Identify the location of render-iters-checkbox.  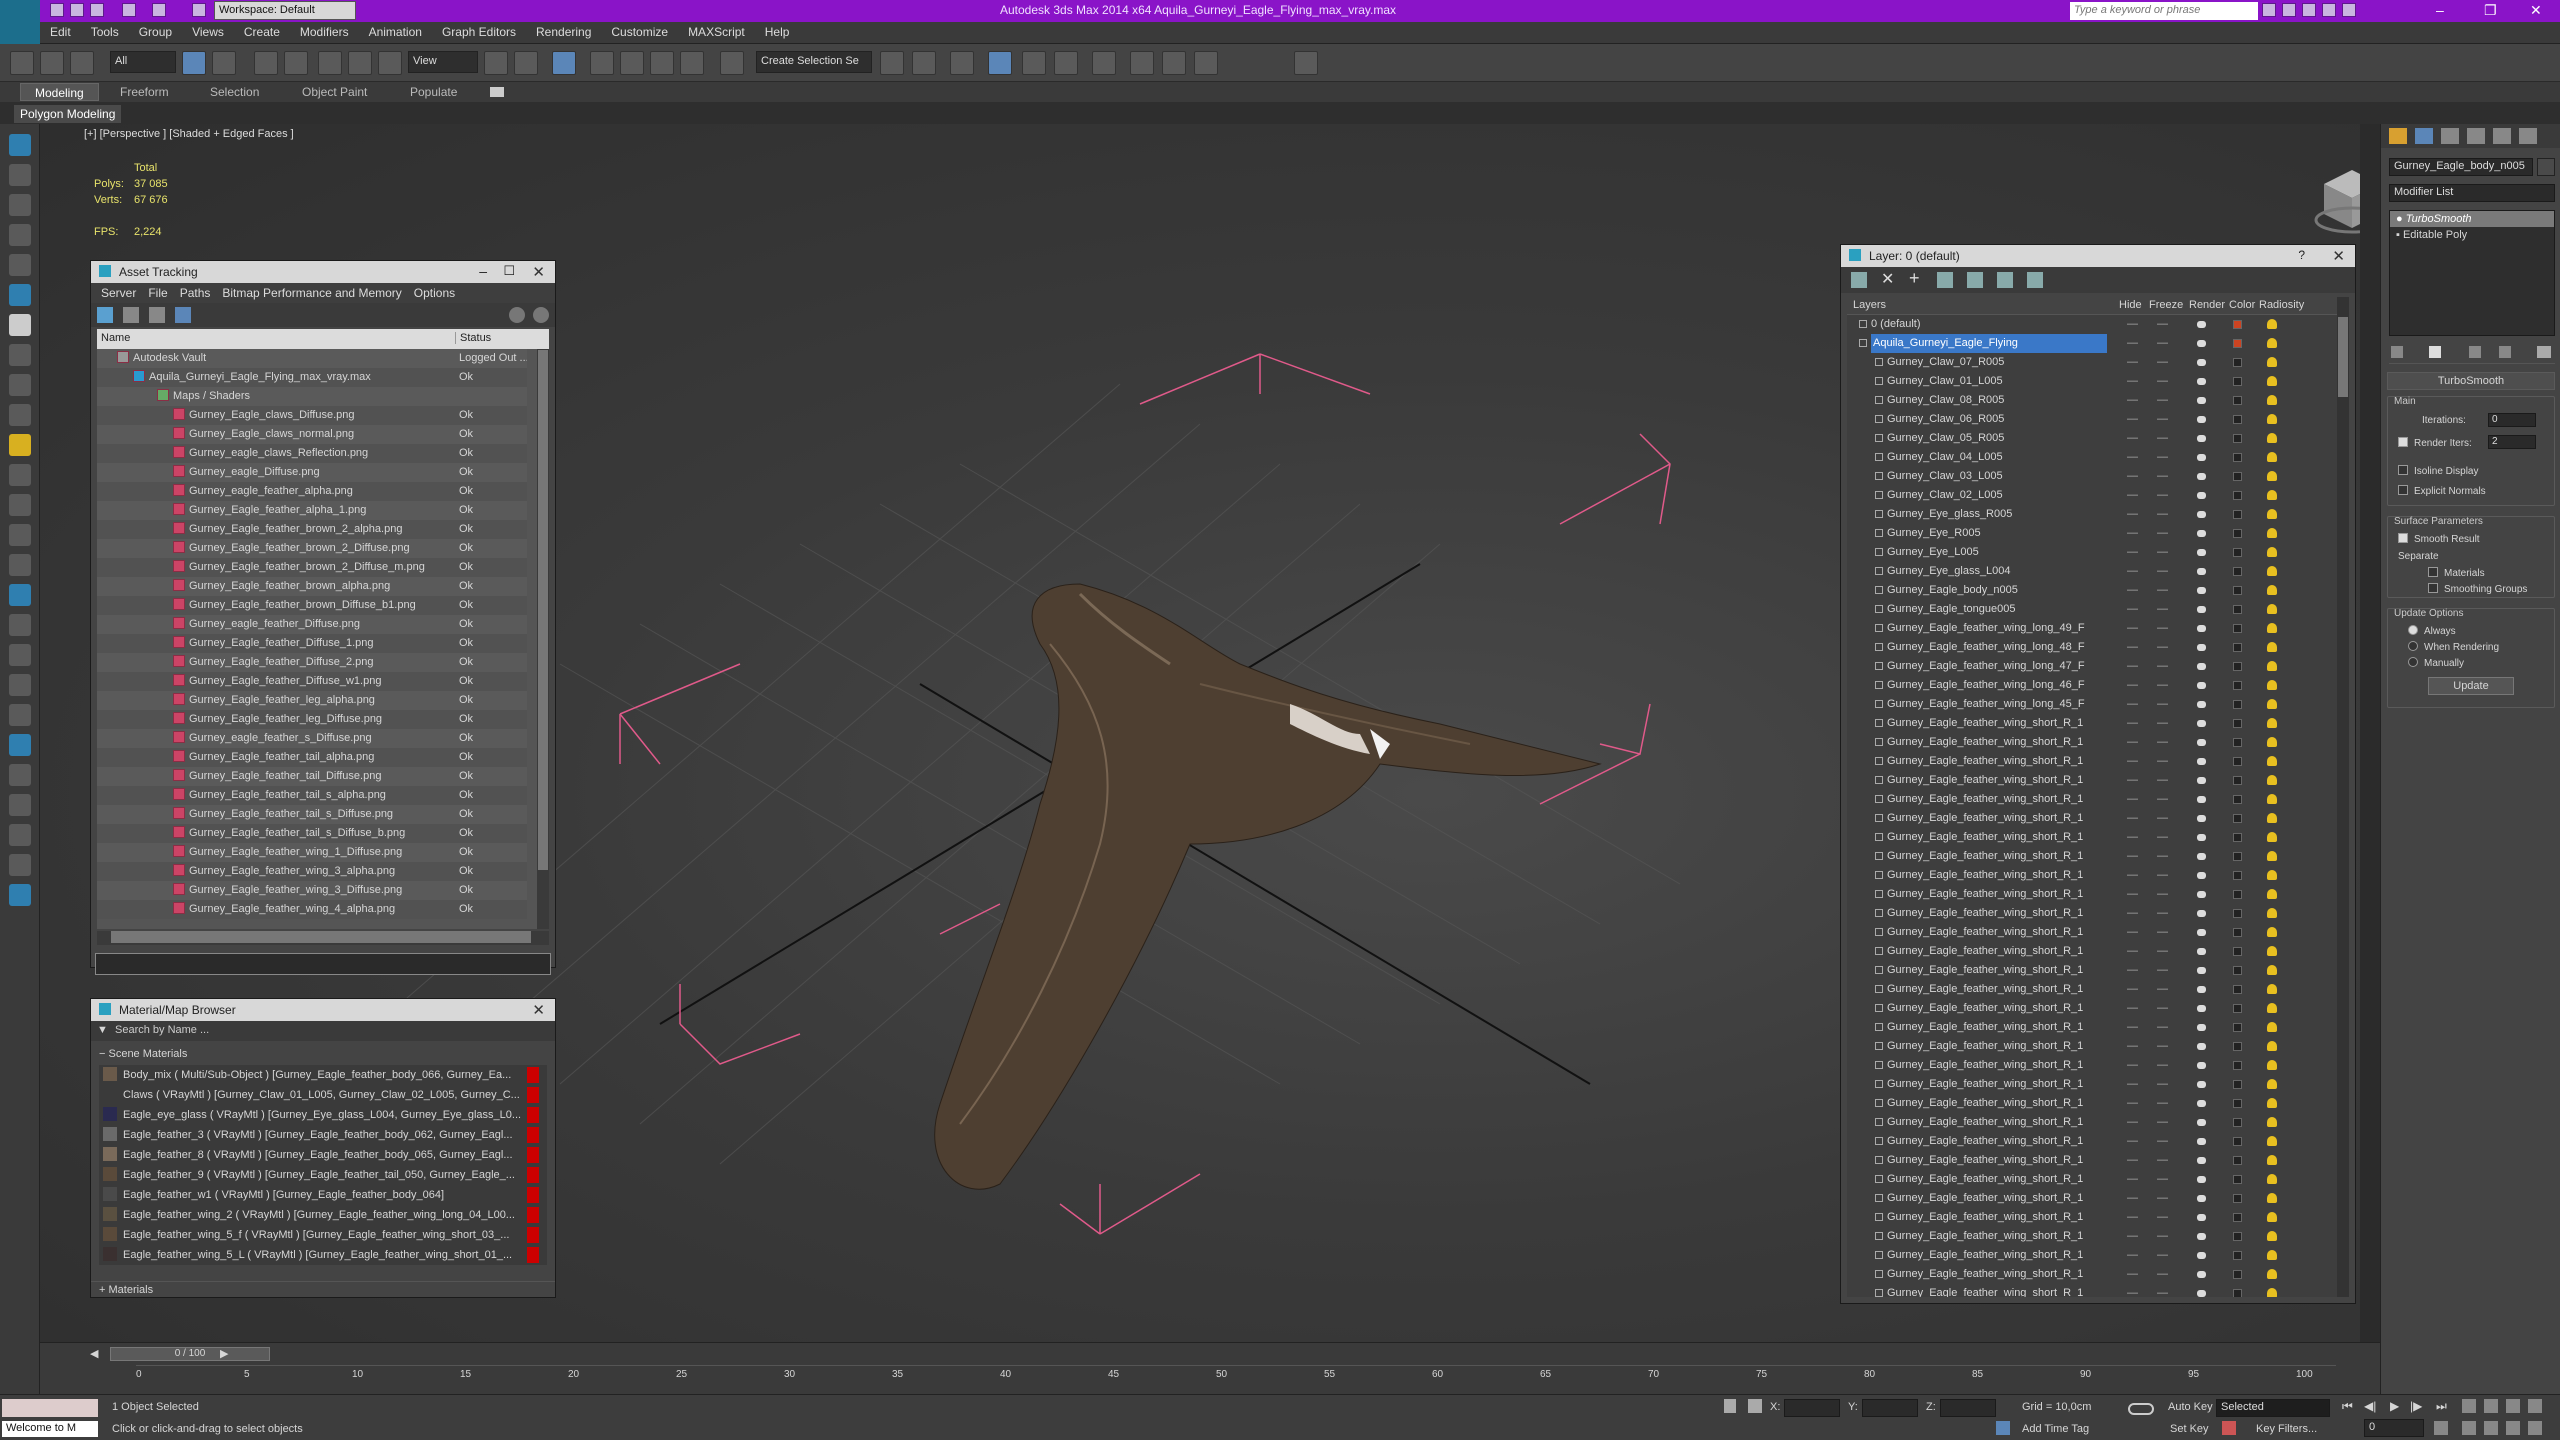
(2403, 442).